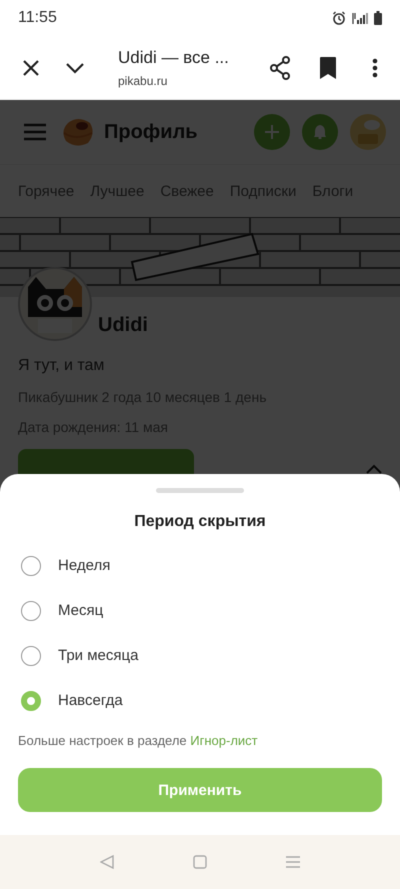 This screenshot has height=889, width=400. What do you see at coordinates (200, 565) in the screenshot?
I see `period-option: Неделя` at bounding box center [200, 565].